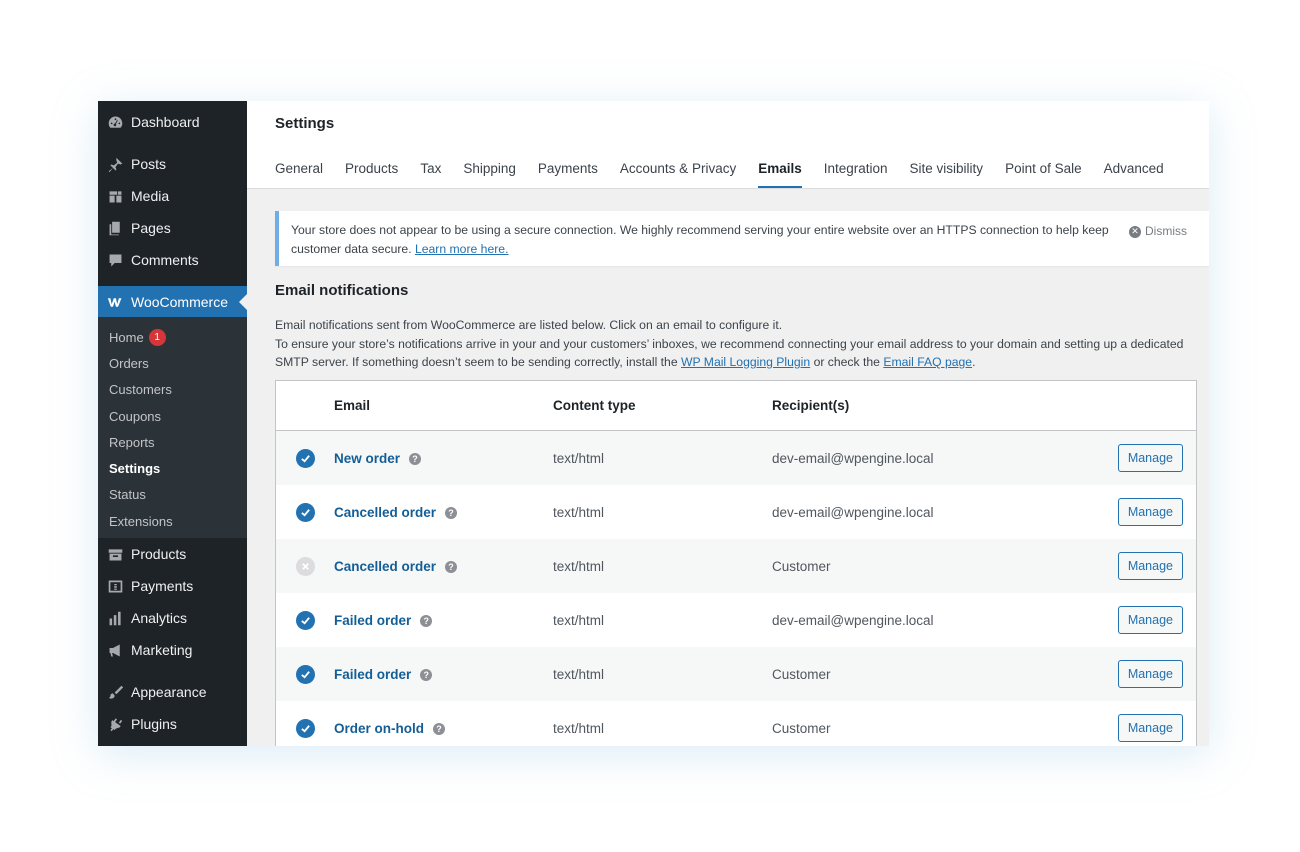 The image size is (1300, 852). I want to click on column-header-content-type: Content type, so click(594, 405).